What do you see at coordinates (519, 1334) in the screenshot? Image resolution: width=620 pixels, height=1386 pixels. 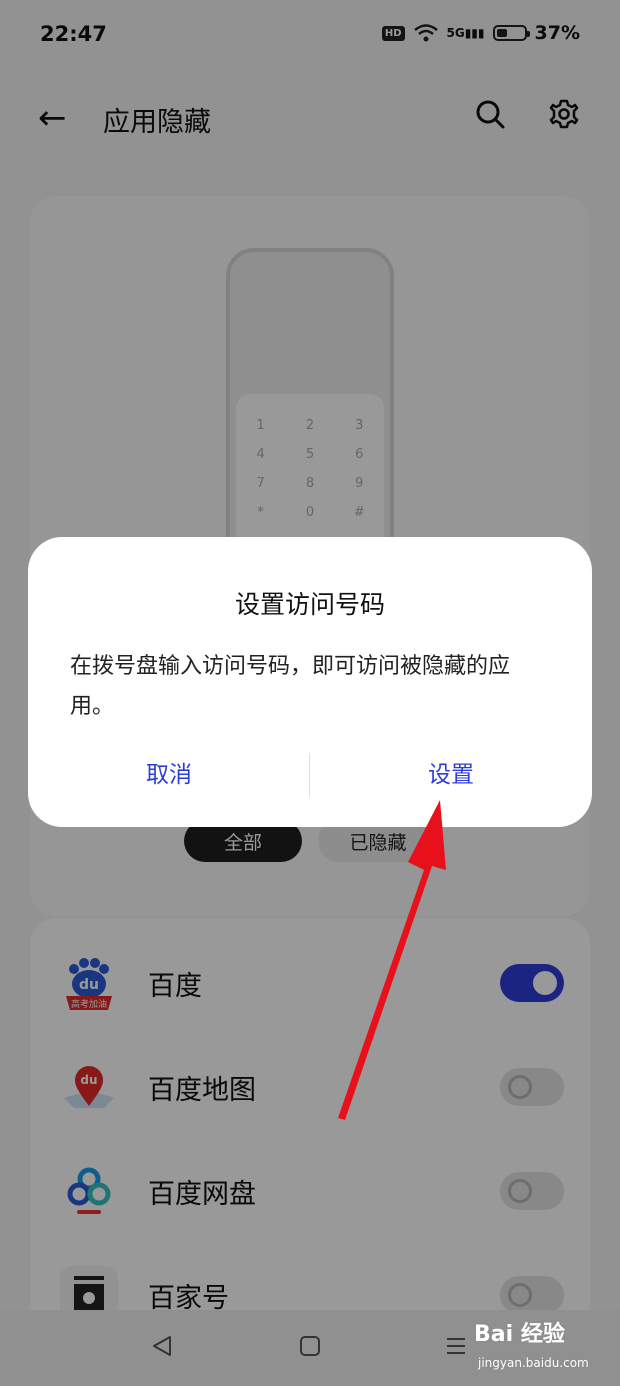 I see `baidu-jingyan-watermark: Bai 经验` at bounding box center [519, 1334].